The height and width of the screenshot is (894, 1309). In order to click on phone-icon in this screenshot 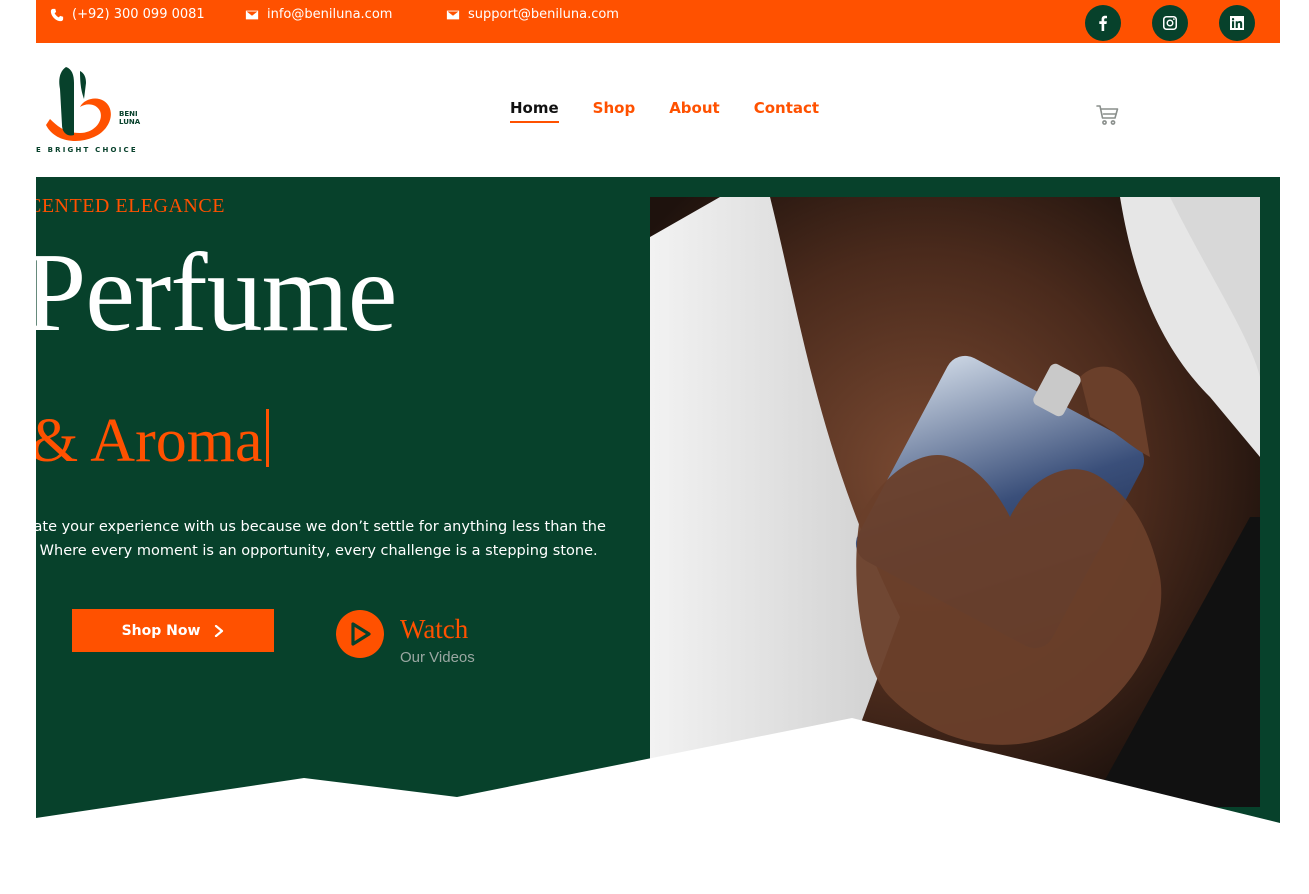, I will do `click(57, 14)`.